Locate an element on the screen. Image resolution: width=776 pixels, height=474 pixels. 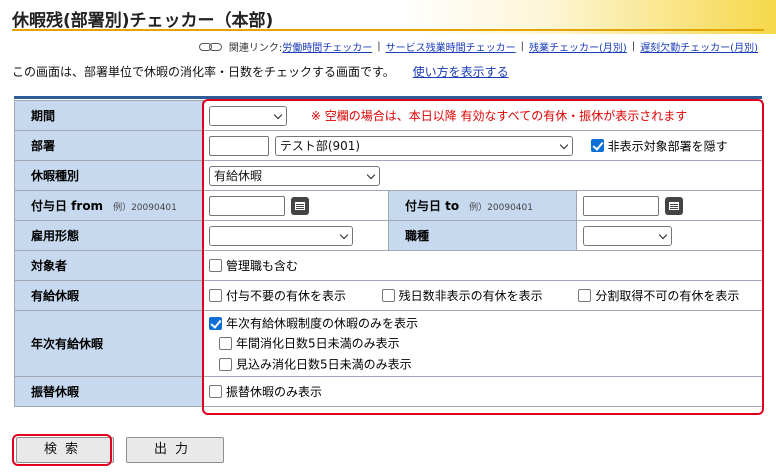
search-button: 検索 is located at coordinates (65, 450).